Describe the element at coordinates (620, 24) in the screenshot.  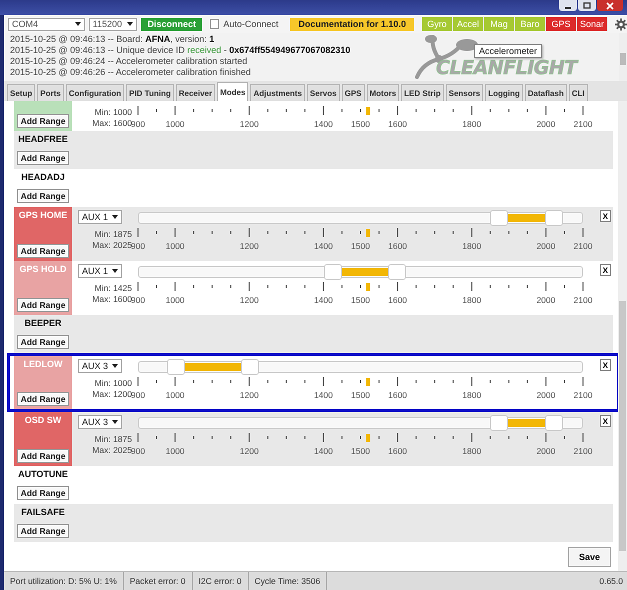
I see `settings-icon` at that location.